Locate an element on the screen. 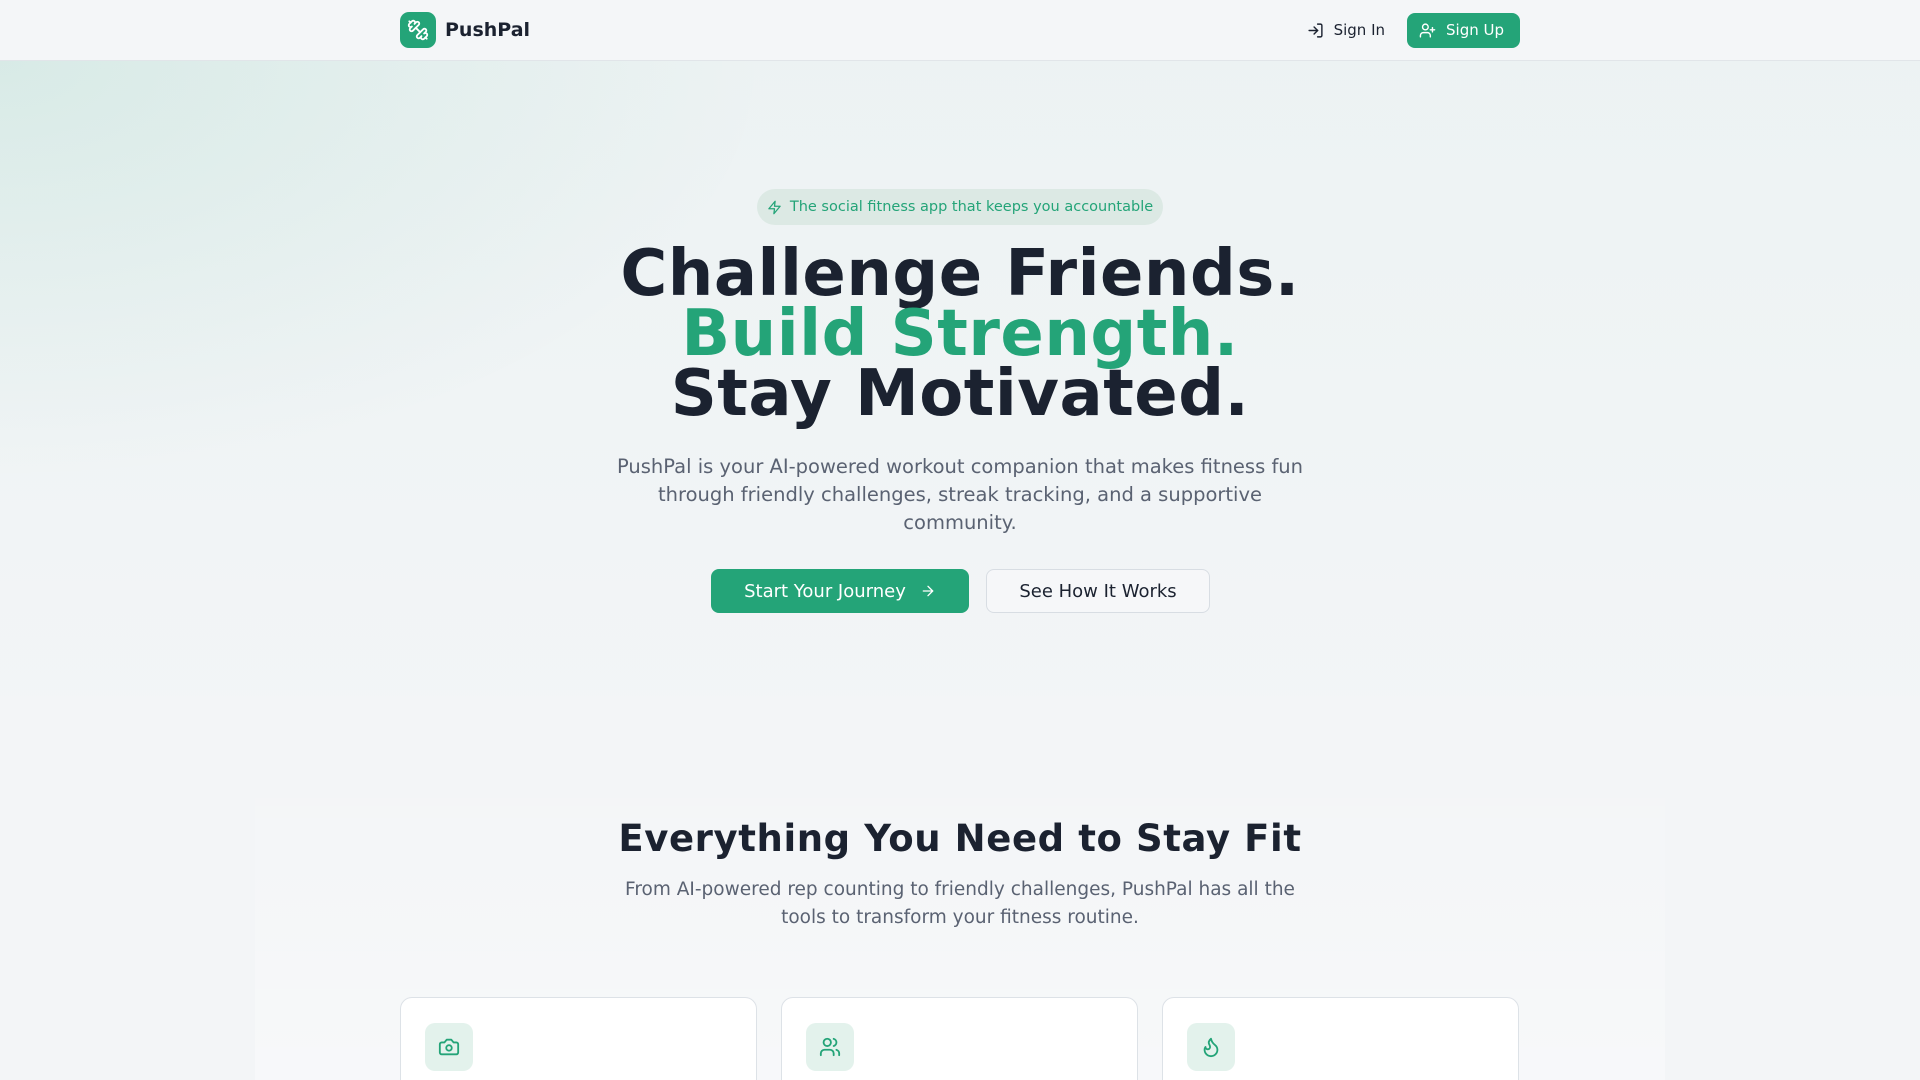 The image size is (1920, 1080). hero-cta-row: Start Your Journey See How It Works is located at coordinates (960, 591).